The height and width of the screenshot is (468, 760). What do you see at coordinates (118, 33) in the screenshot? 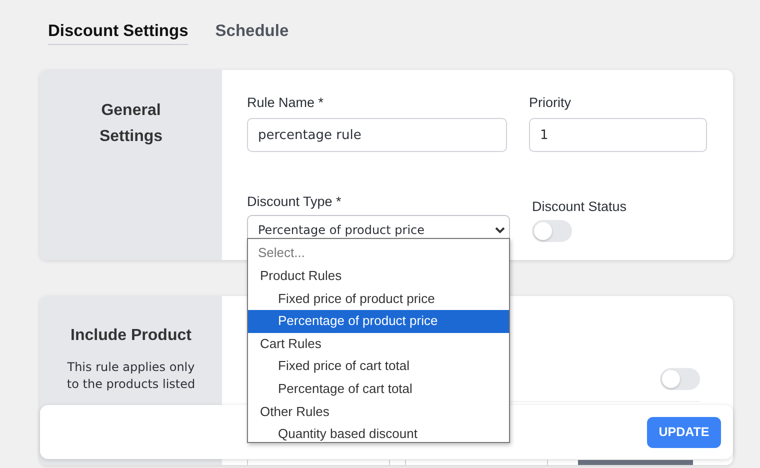
I see `tab: Discount Settings` at bounding box center [118, 33].